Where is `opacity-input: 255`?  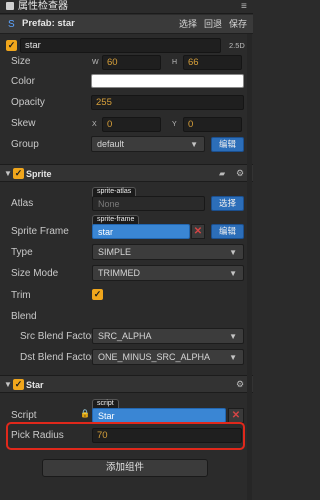 opacity-input: 255 is located at coordinates (167, 102).